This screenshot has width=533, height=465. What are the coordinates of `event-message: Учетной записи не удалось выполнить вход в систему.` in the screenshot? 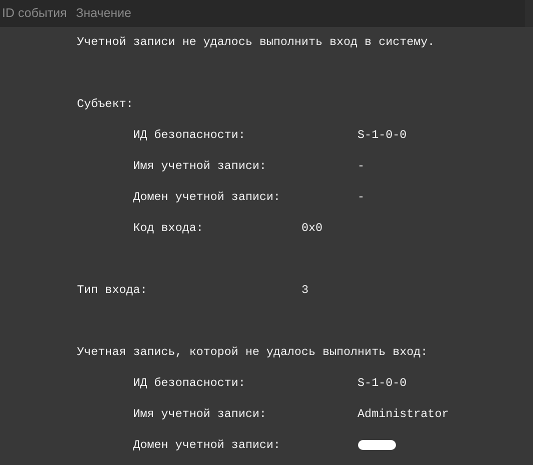 It's located at (256, 42).